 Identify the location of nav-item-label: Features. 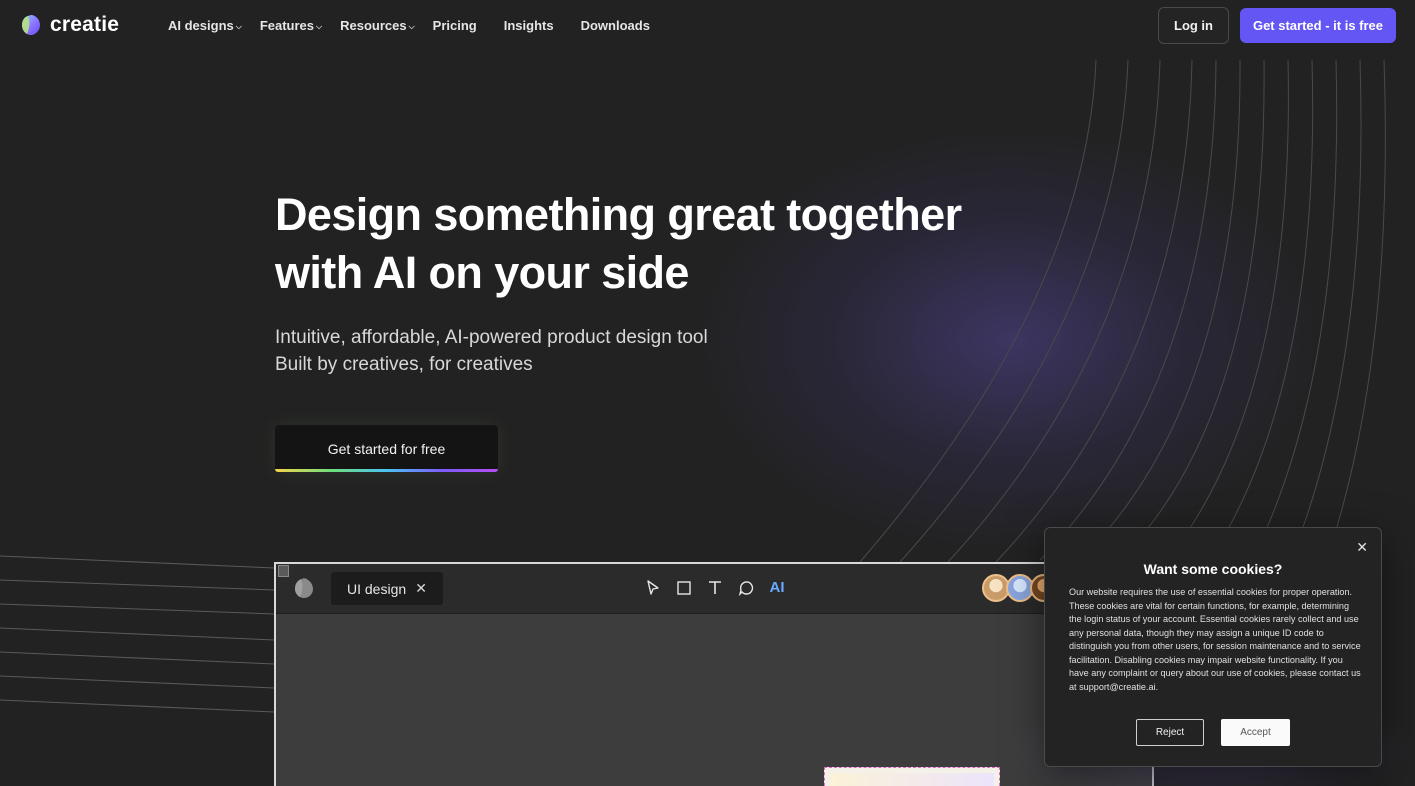
(287, 25).